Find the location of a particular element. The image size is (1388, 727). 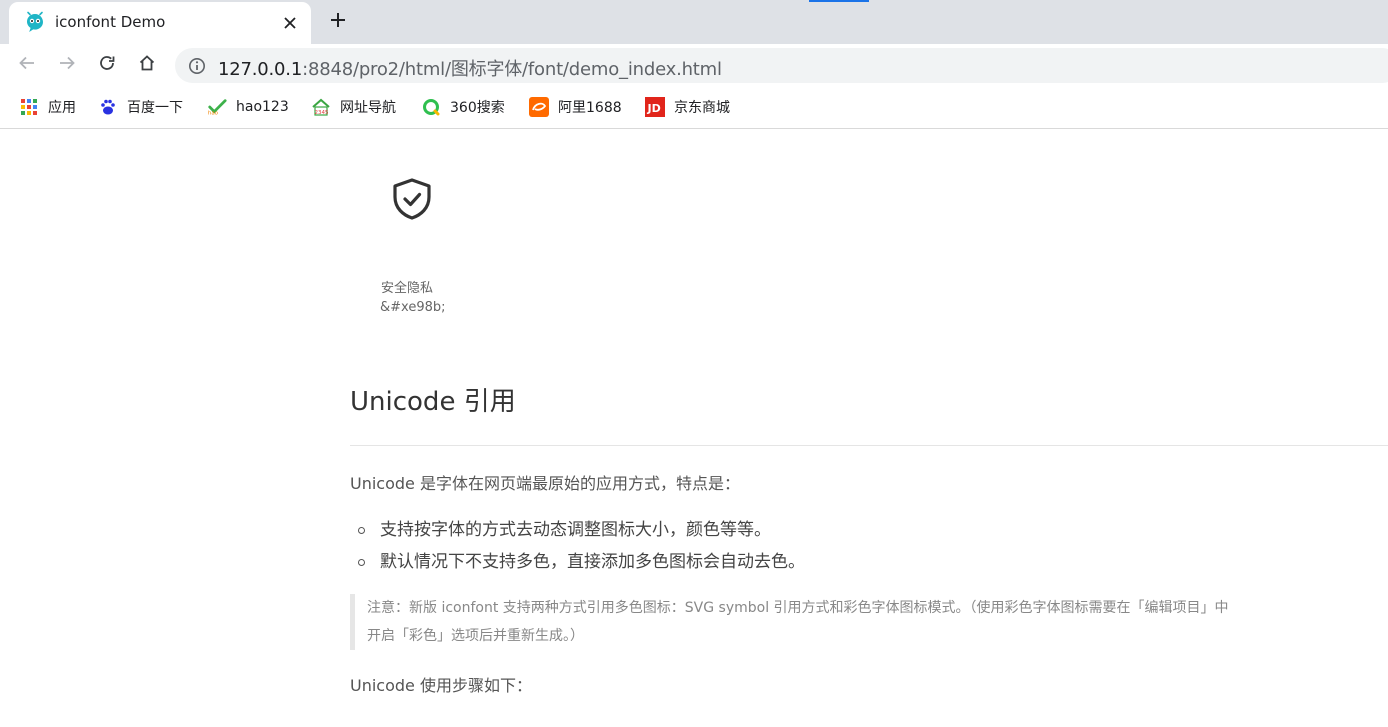

360-search-icon is located at coordinates (431, 107).